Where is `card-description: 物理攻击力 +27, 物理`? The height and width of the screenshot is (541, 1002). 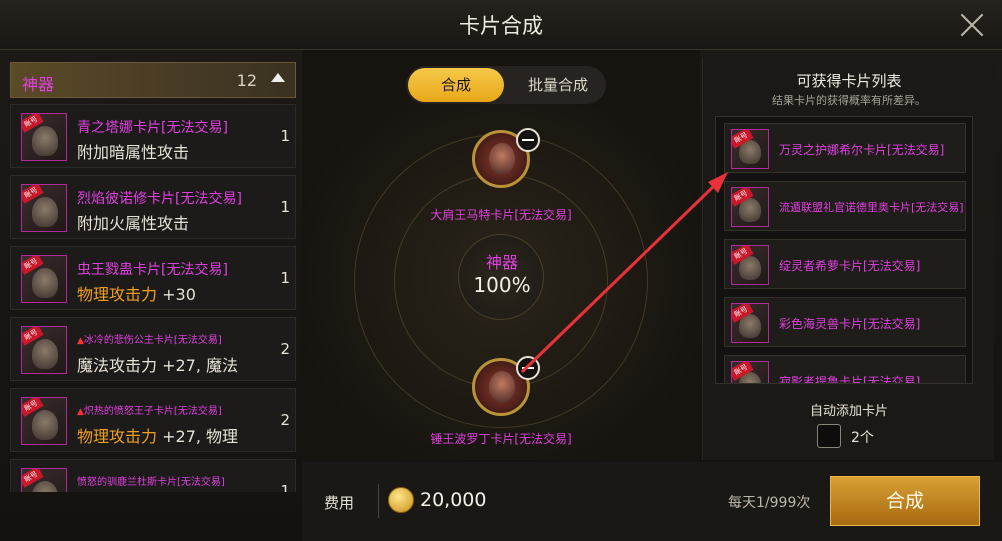 card-description: 物理攻击力 +27, 物理 is located at coordinates (167, 435).